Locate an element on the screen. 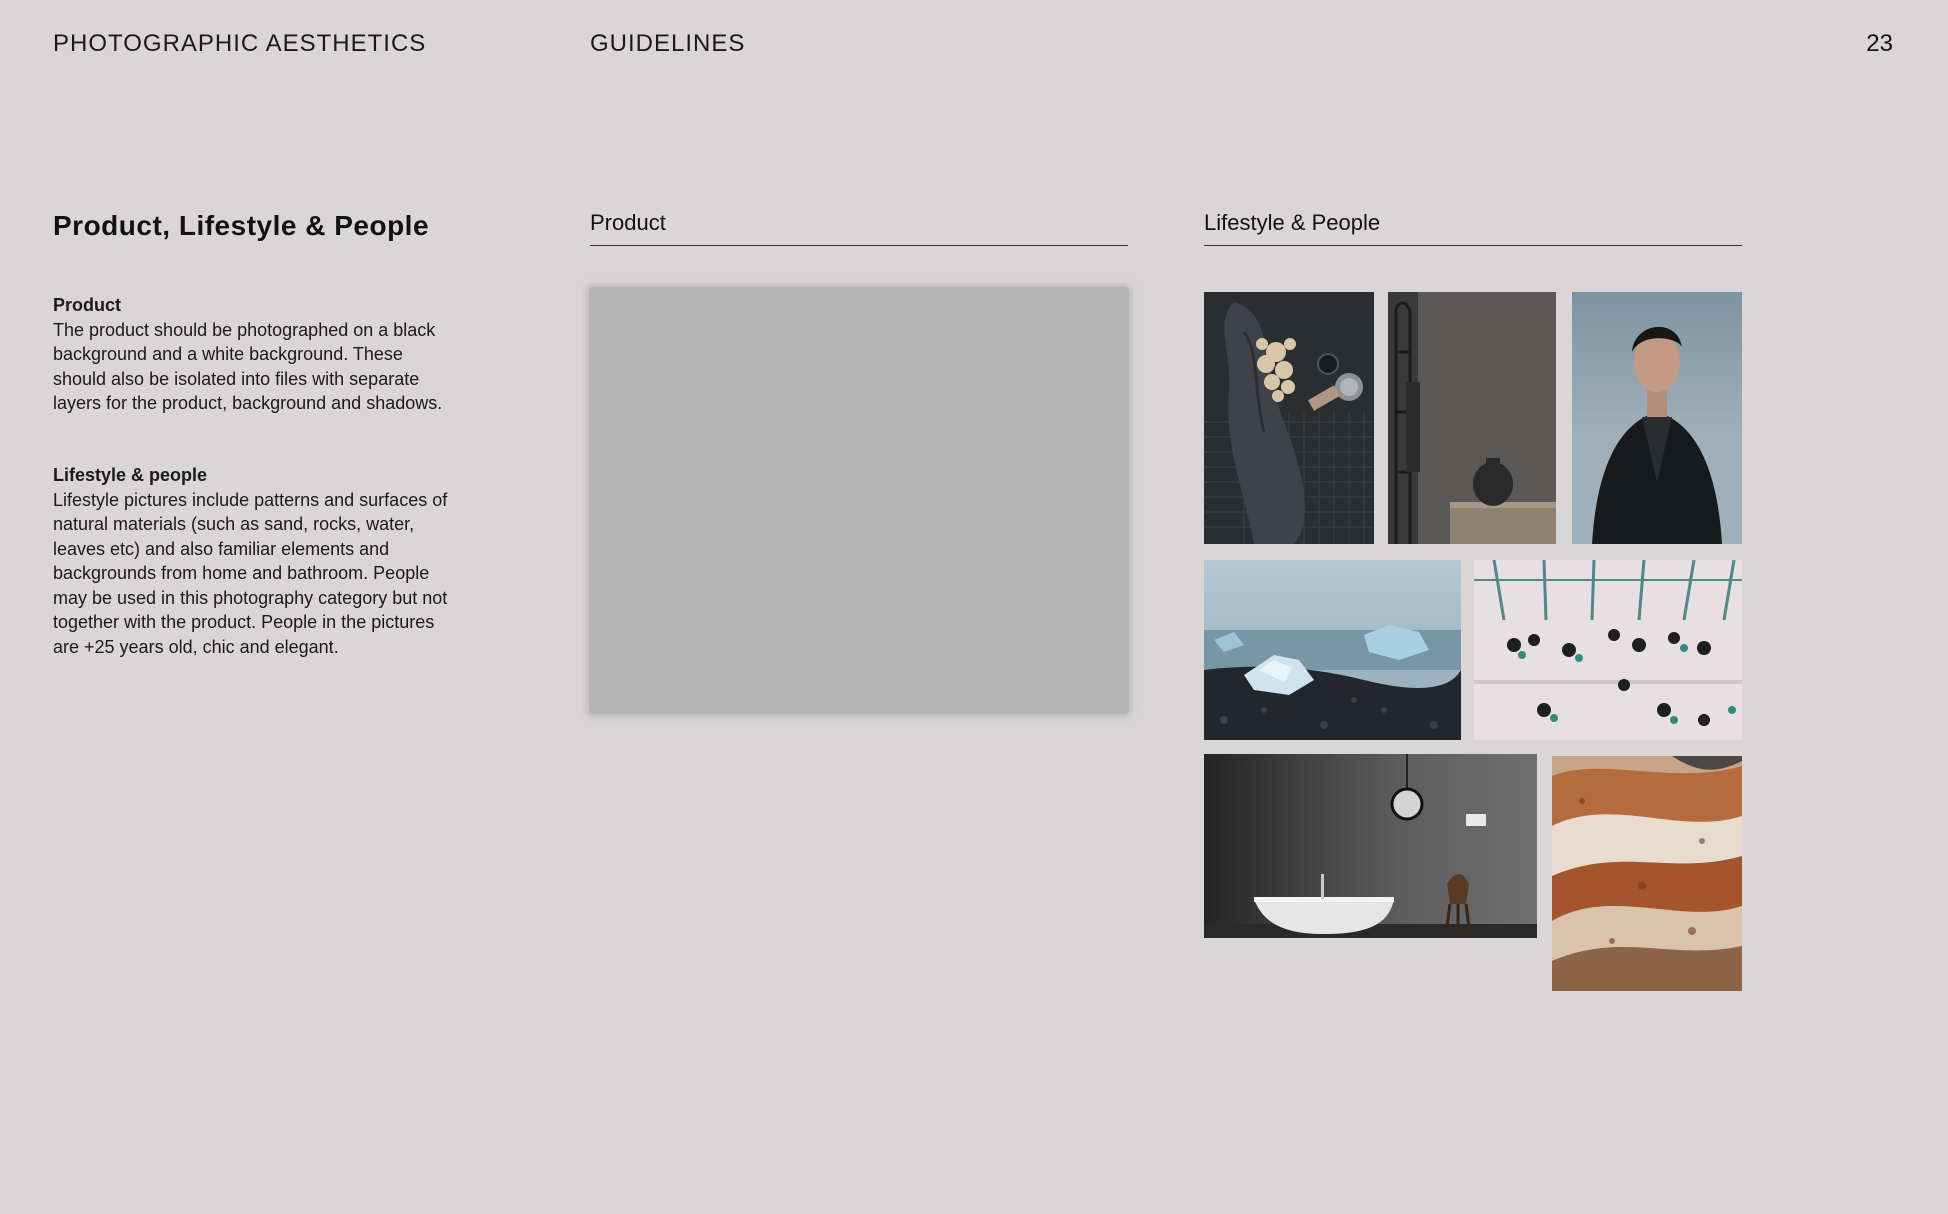  product-column-rule is located at coordinates (859, 245).